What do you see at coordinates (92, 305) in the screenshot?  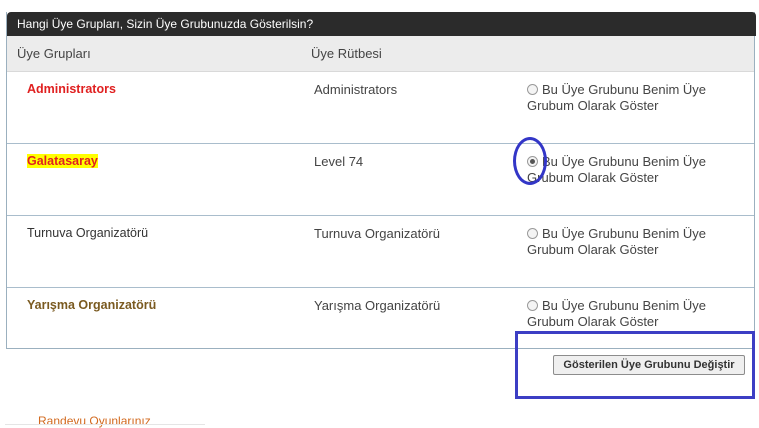 I see `group-name: Yarışma Organizatörü` at bounding box center [92, 305].